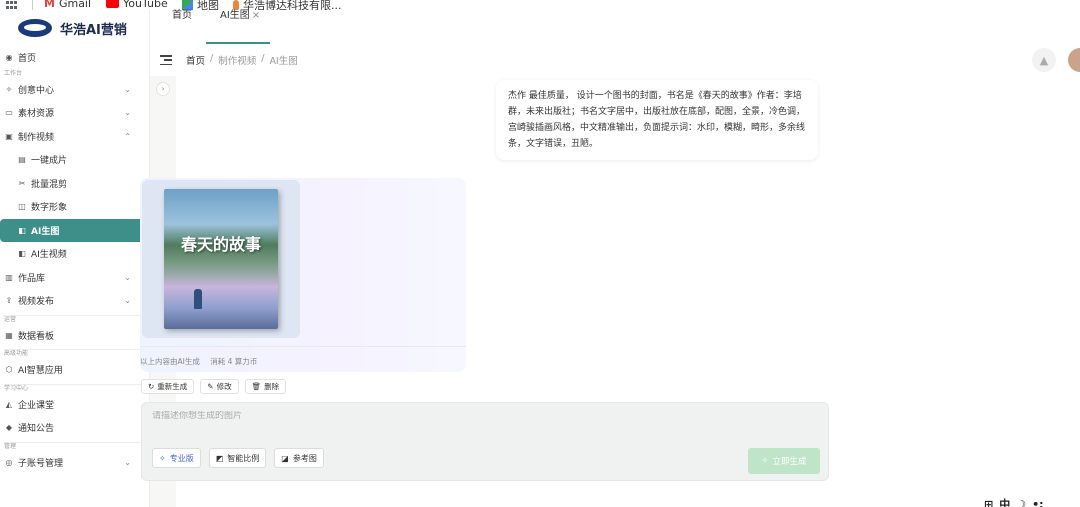 The height and width of the screenshot is (507, 1080). I want to click on card-divider, so click(303, 346).